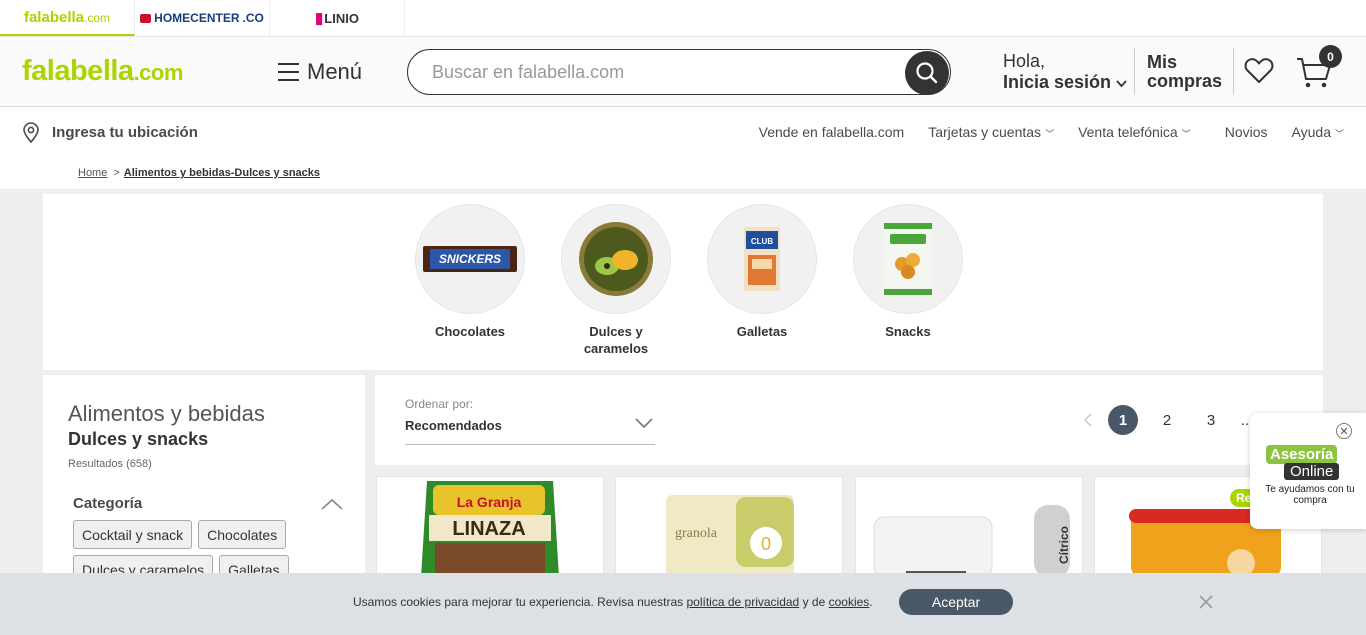  I want to click on search-button, so click(927, 73).